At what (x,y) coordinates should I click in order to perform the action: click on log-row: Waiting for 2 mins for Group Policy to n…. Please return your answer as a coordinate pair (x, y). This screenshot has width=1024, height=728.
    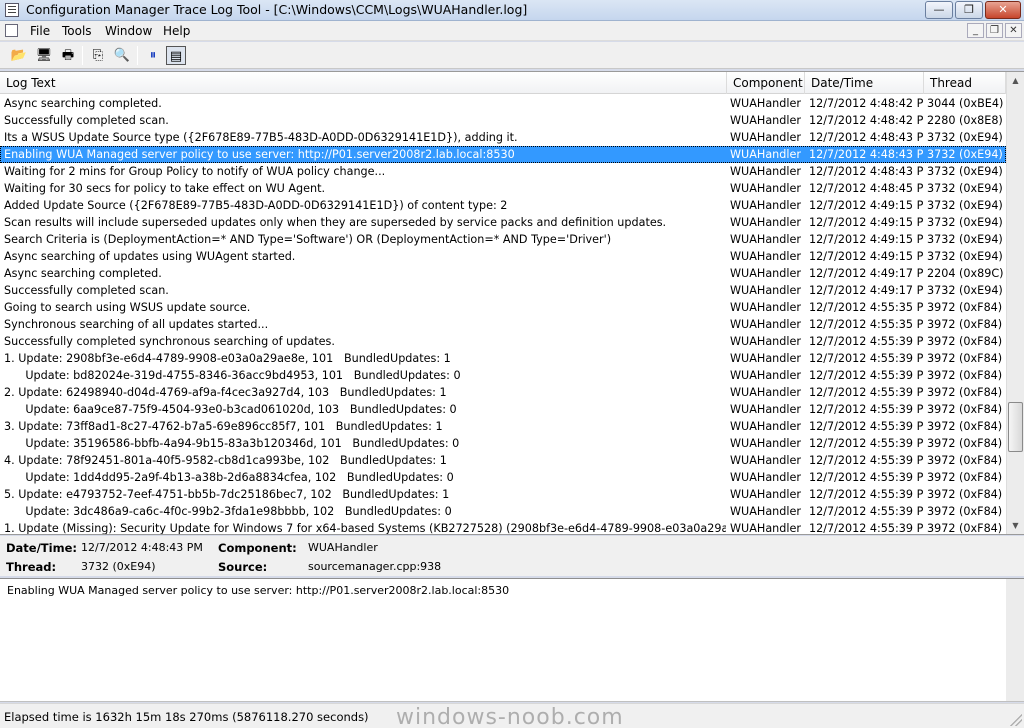
    Looking at the image, I should click on (503, 171).